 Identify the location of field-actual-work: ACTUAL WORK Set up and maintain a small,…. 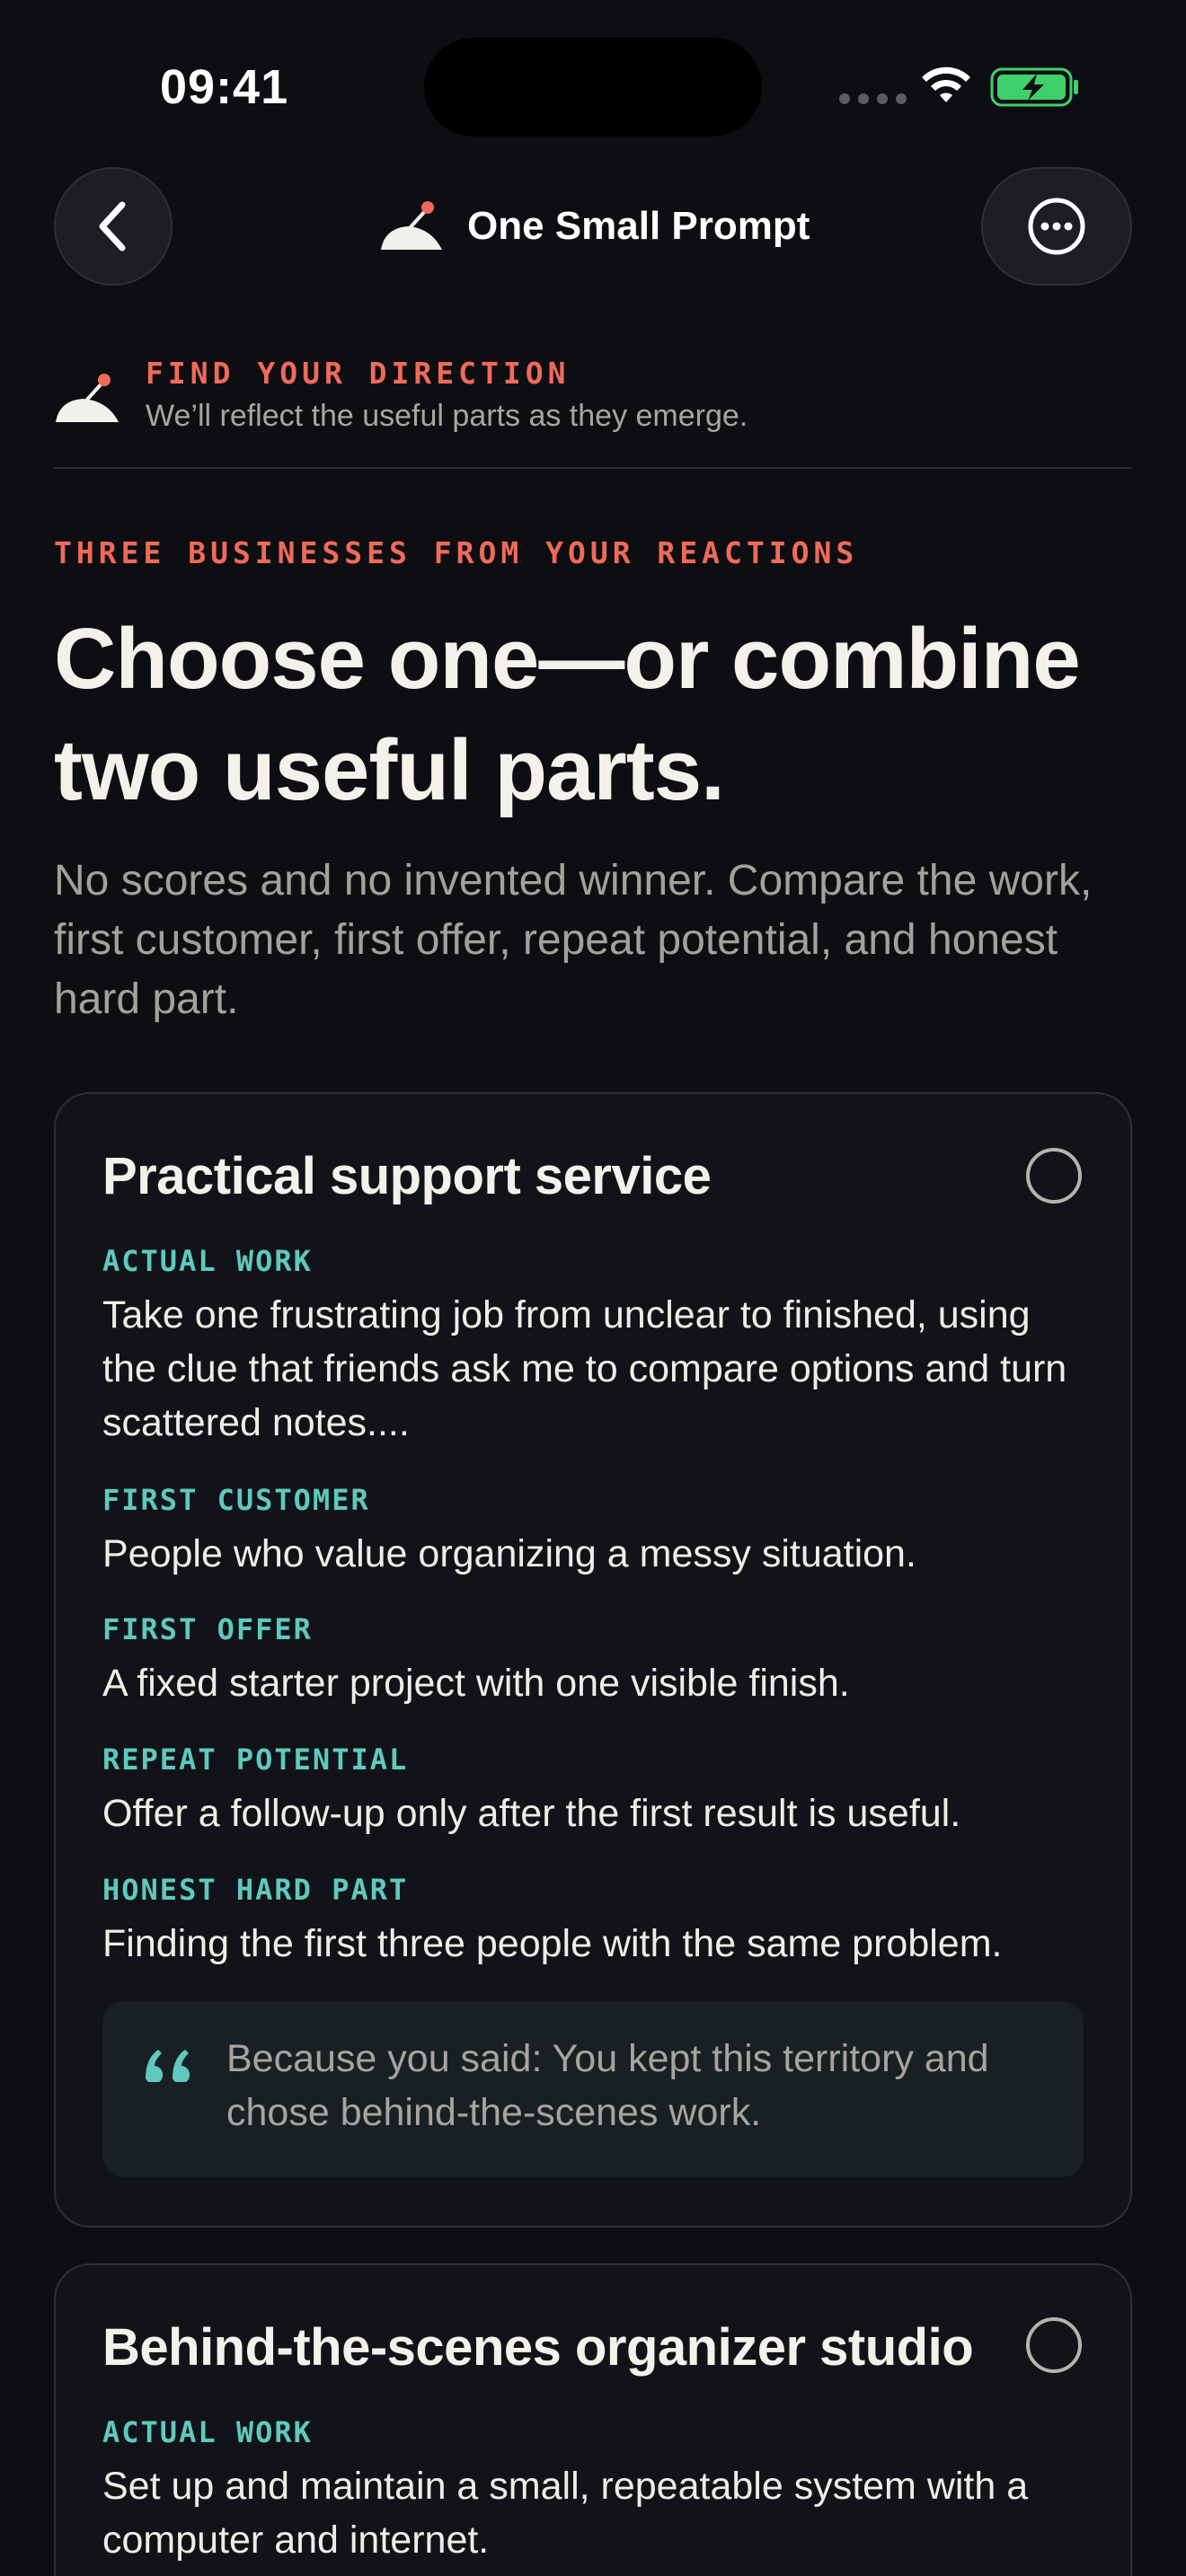
(596, 2490).